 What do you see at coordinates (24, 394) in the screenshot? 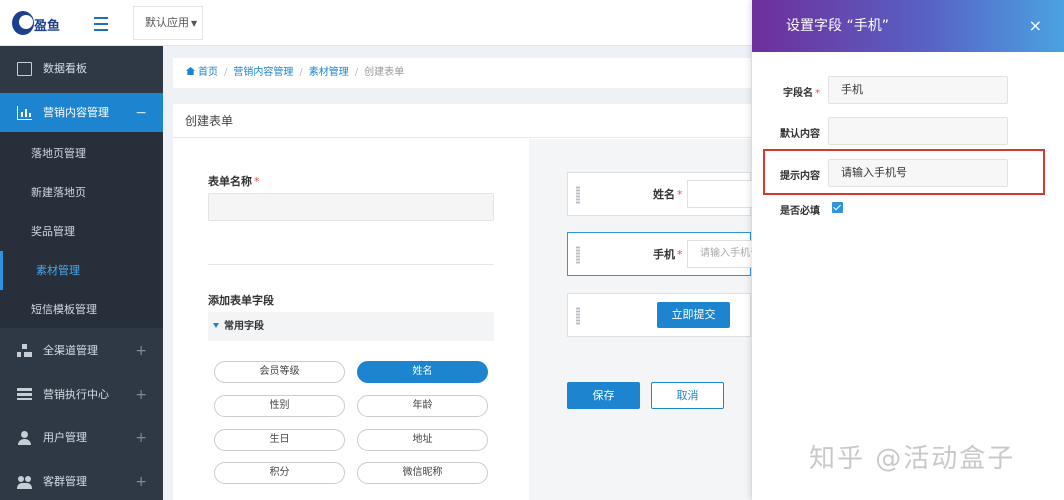
I see `stack-icon` at bounding box center [24, 394].